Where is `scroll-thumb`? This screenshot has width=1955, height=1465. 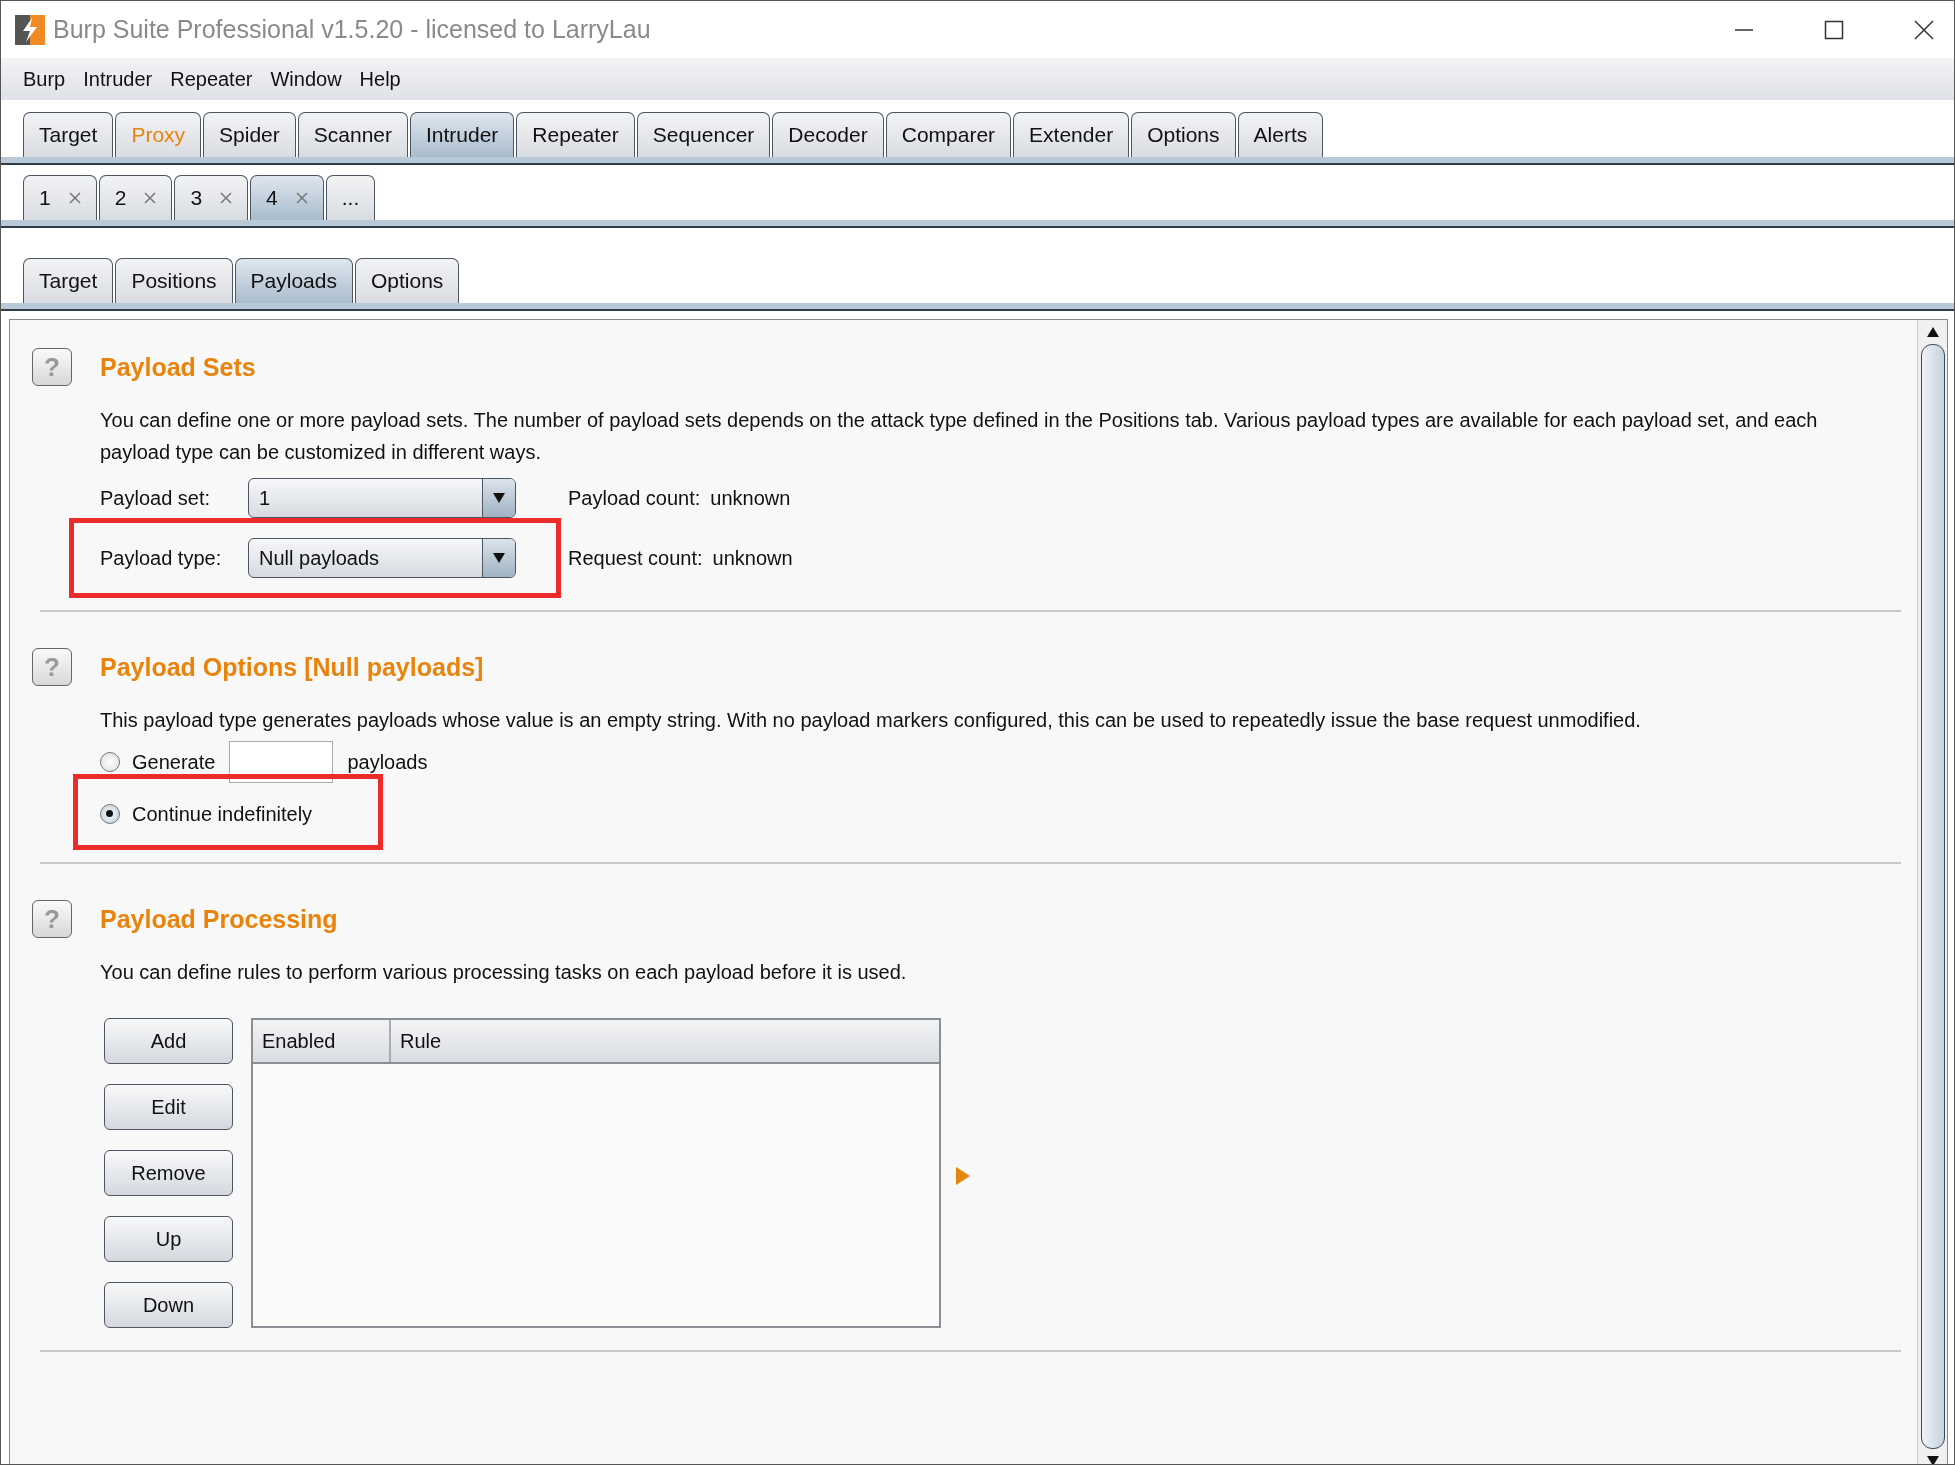
scroll-thumb is located at coordinates (1932, 896).